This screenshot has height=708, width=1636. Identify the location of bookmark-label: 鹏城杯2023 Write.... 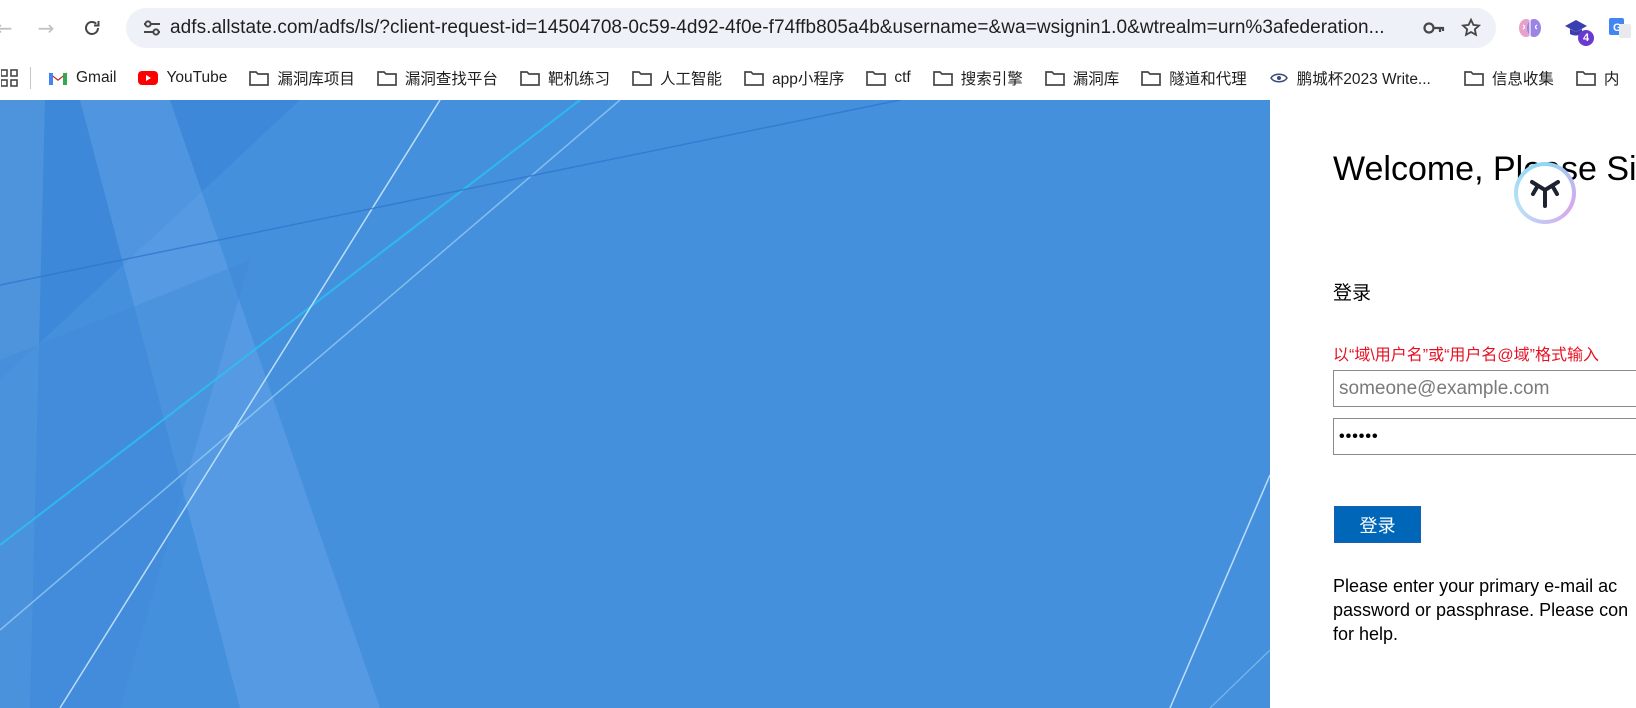
(1363, 79).